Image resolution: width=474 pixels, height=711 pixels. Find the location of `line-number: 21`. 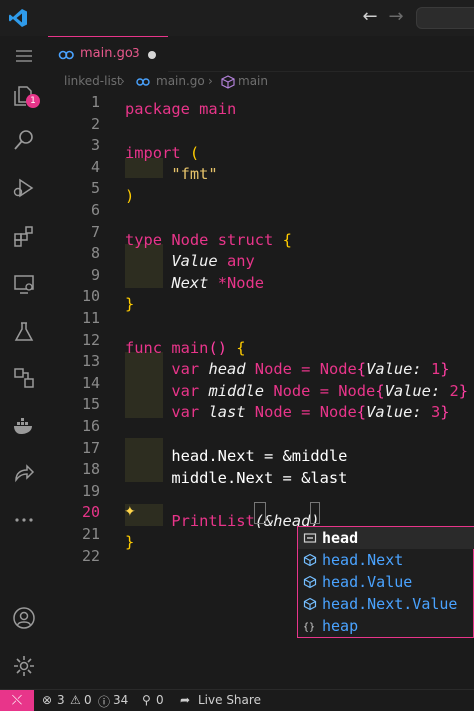

line-number: 21 is located at coordinates (90, 534).